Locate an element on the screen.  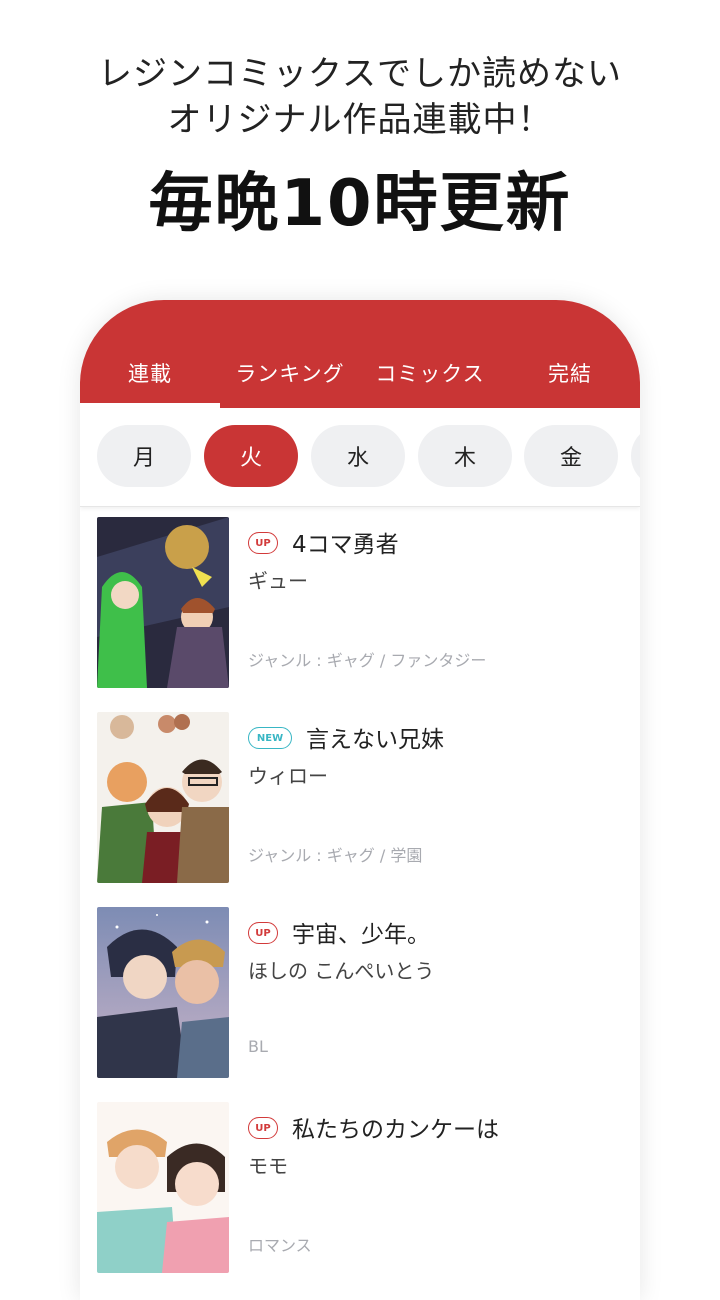
tab-completed: 完結 is located at coordinates (570, 373).